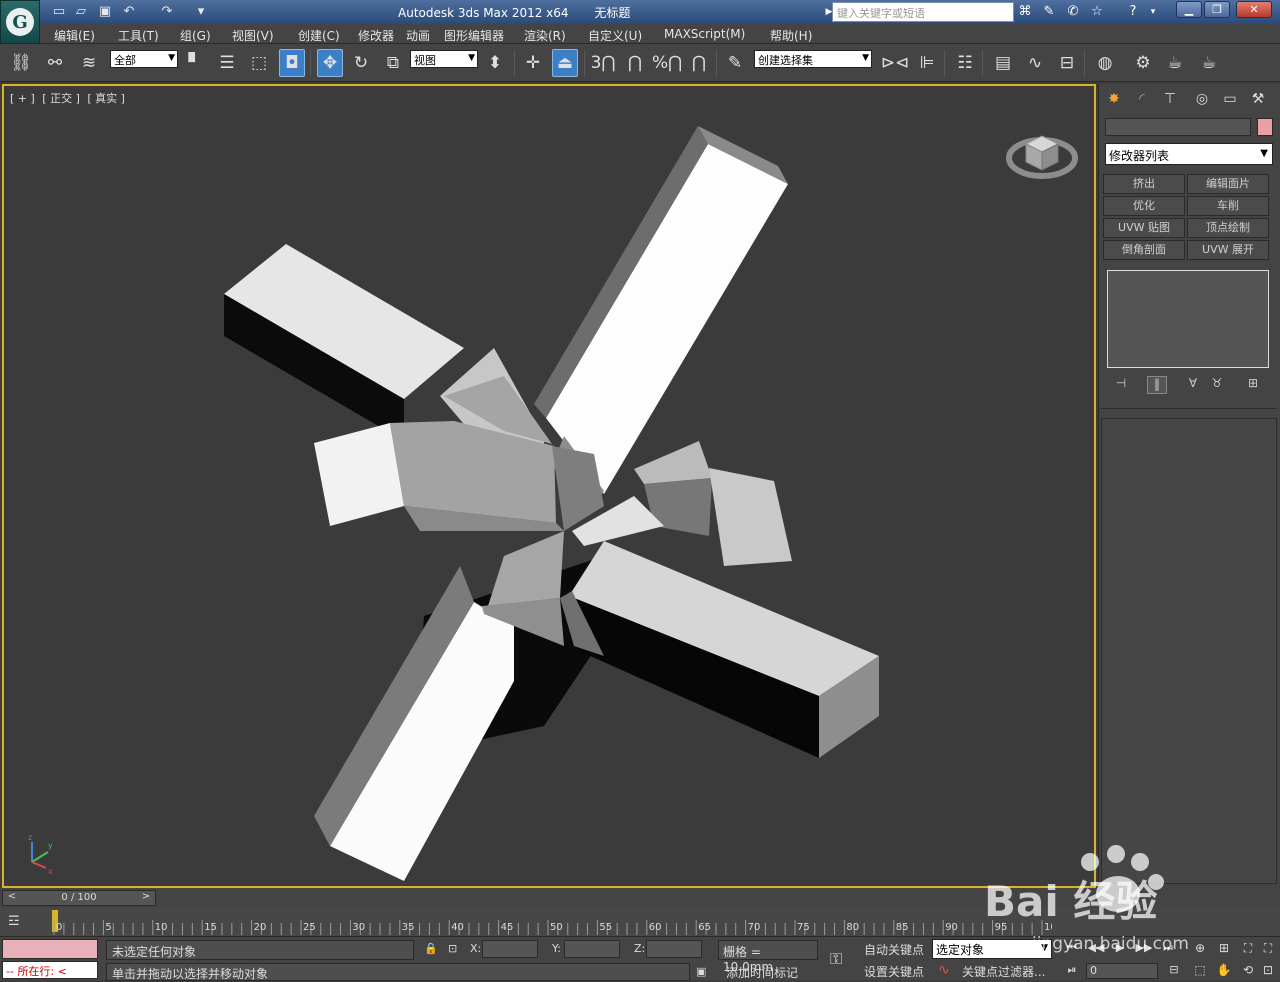 The image size is (1280, 982). Describe the element at coordinates (79, 898) in the screenshot. I see `time-slider-track: < 0 / 100 >` at that location.